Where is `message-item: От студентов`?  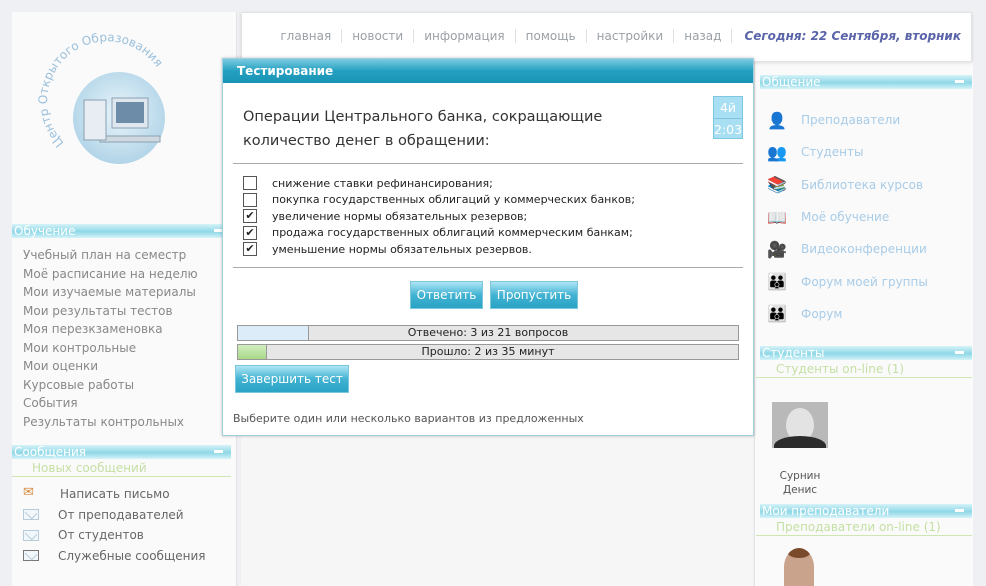
message-item: От студентов is located at coordinates (114, 535).